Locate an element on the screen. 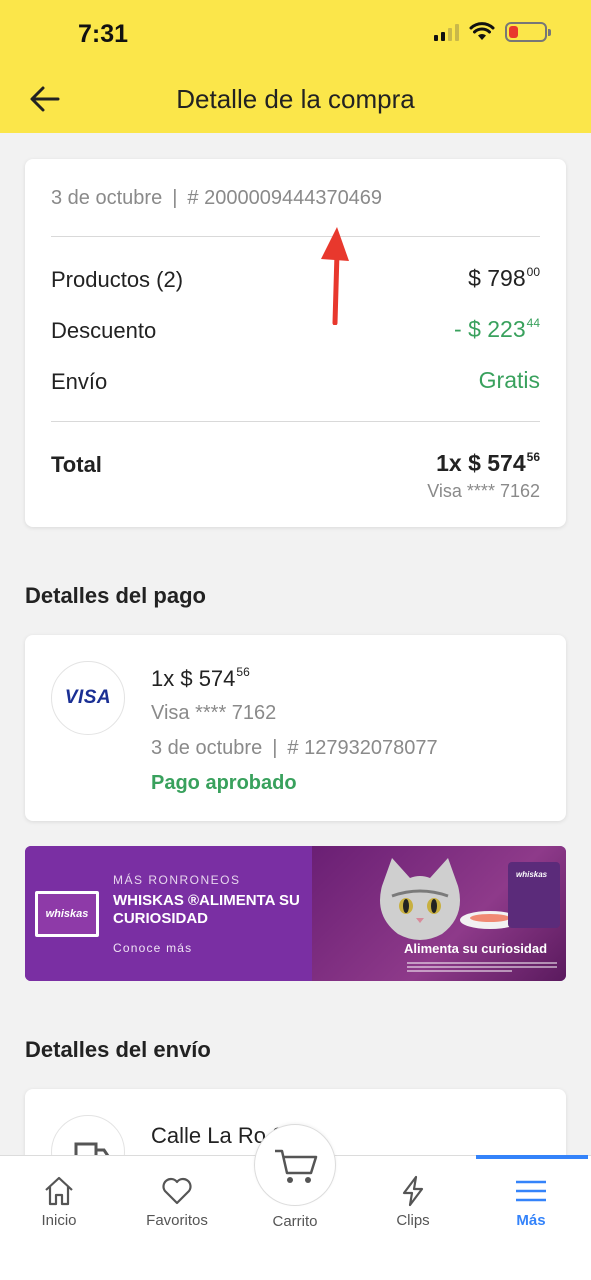  order-date: 3 de octubre is located at coordinates (107, 198).